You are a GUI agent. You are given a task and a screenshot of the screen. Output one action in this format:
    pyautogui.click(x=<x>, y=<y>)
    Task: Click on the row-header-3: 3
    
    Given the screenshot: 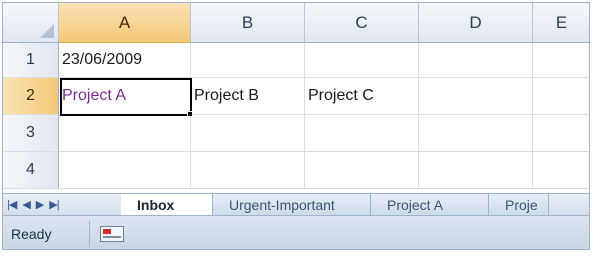 What is the action you would take?
    pyautogui.click(x=31, y=133)
    